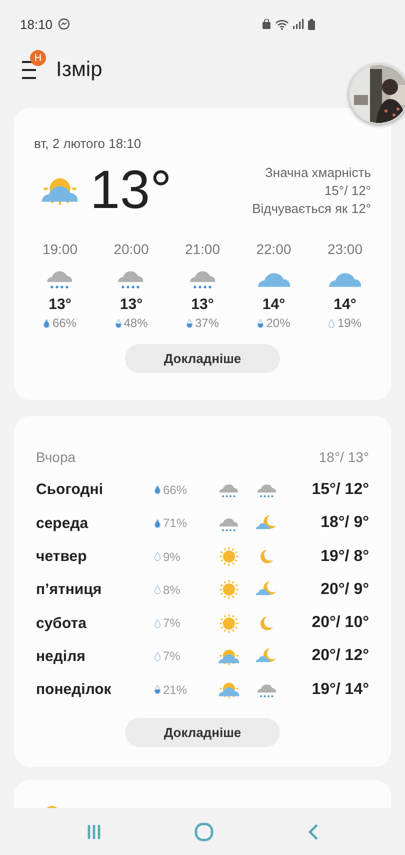  Describe the element at coordinates (318, 172) in the screenshot. I see `condition-text: Значна хмарність` at that location.